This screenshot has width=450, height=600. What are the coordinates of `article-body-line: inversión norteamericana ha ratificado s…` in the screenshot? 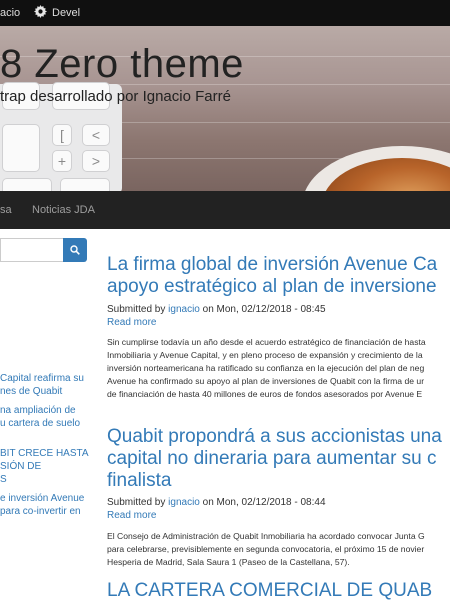 It's located at (266, 368).